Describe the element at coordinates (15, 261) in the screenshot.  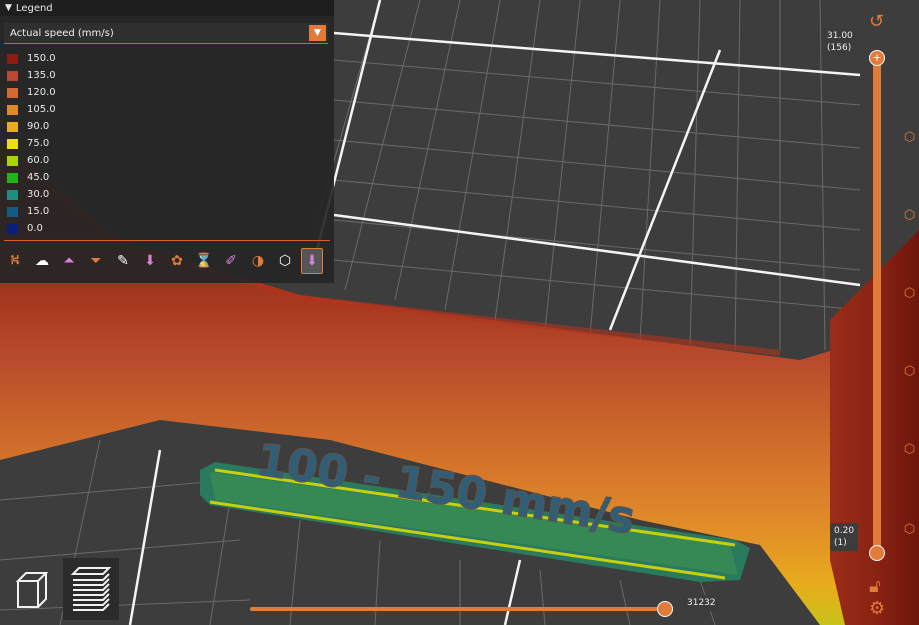
I see `travel-icon: ⛕` at that location.